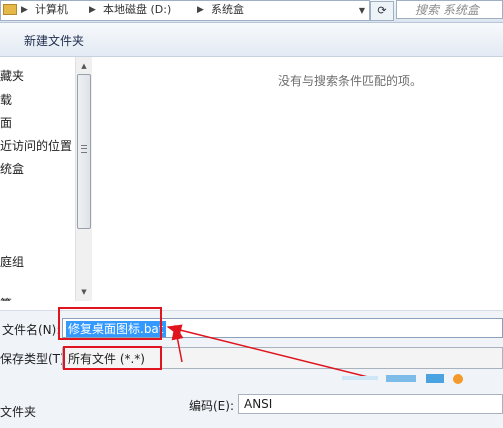 The image size is (503, 428). I want to click on watermark-logo, so click(402, 379).